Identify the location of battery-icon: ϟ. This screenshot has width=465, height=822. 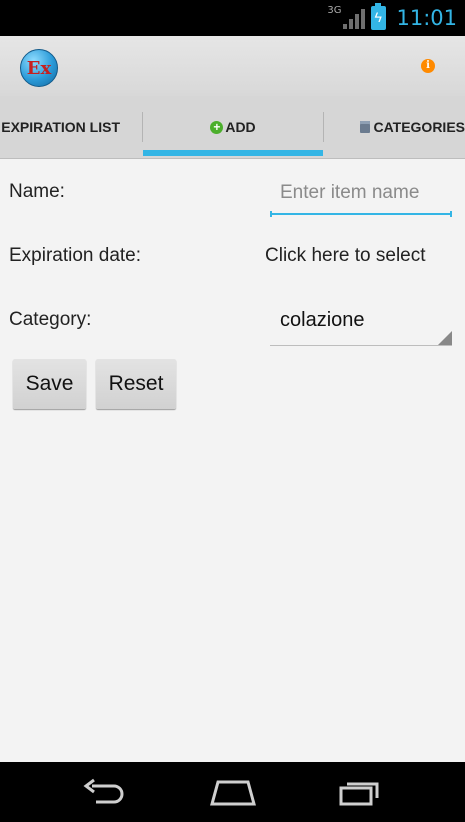
(379, 16).